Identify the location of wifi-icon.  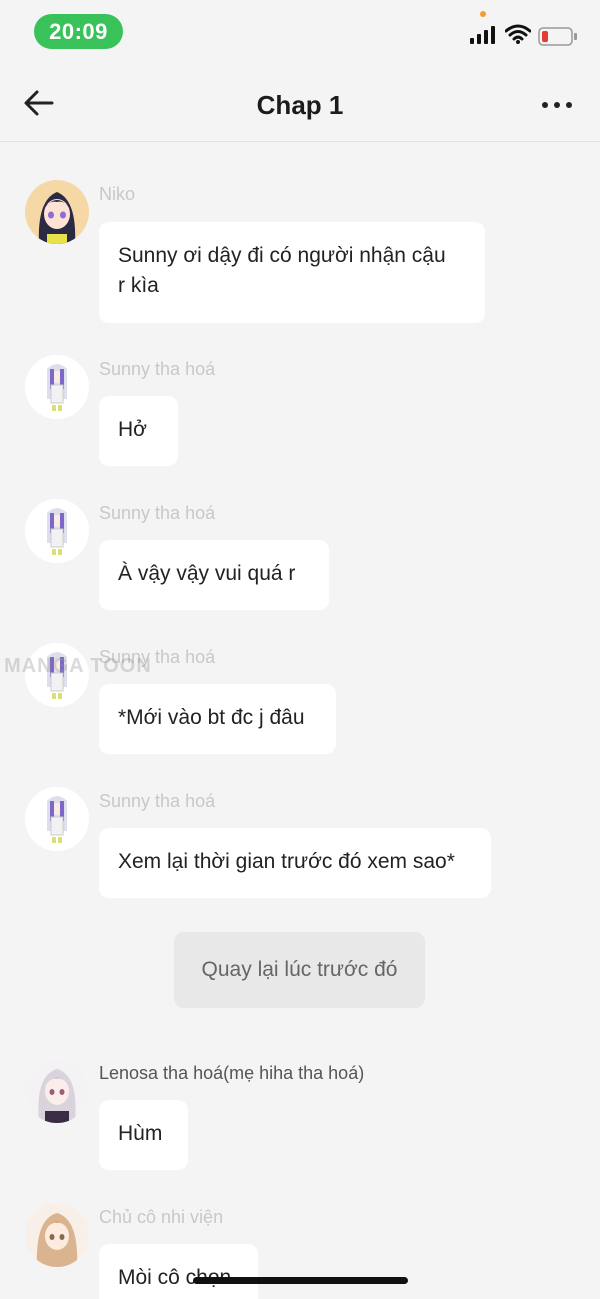
(518, 34).